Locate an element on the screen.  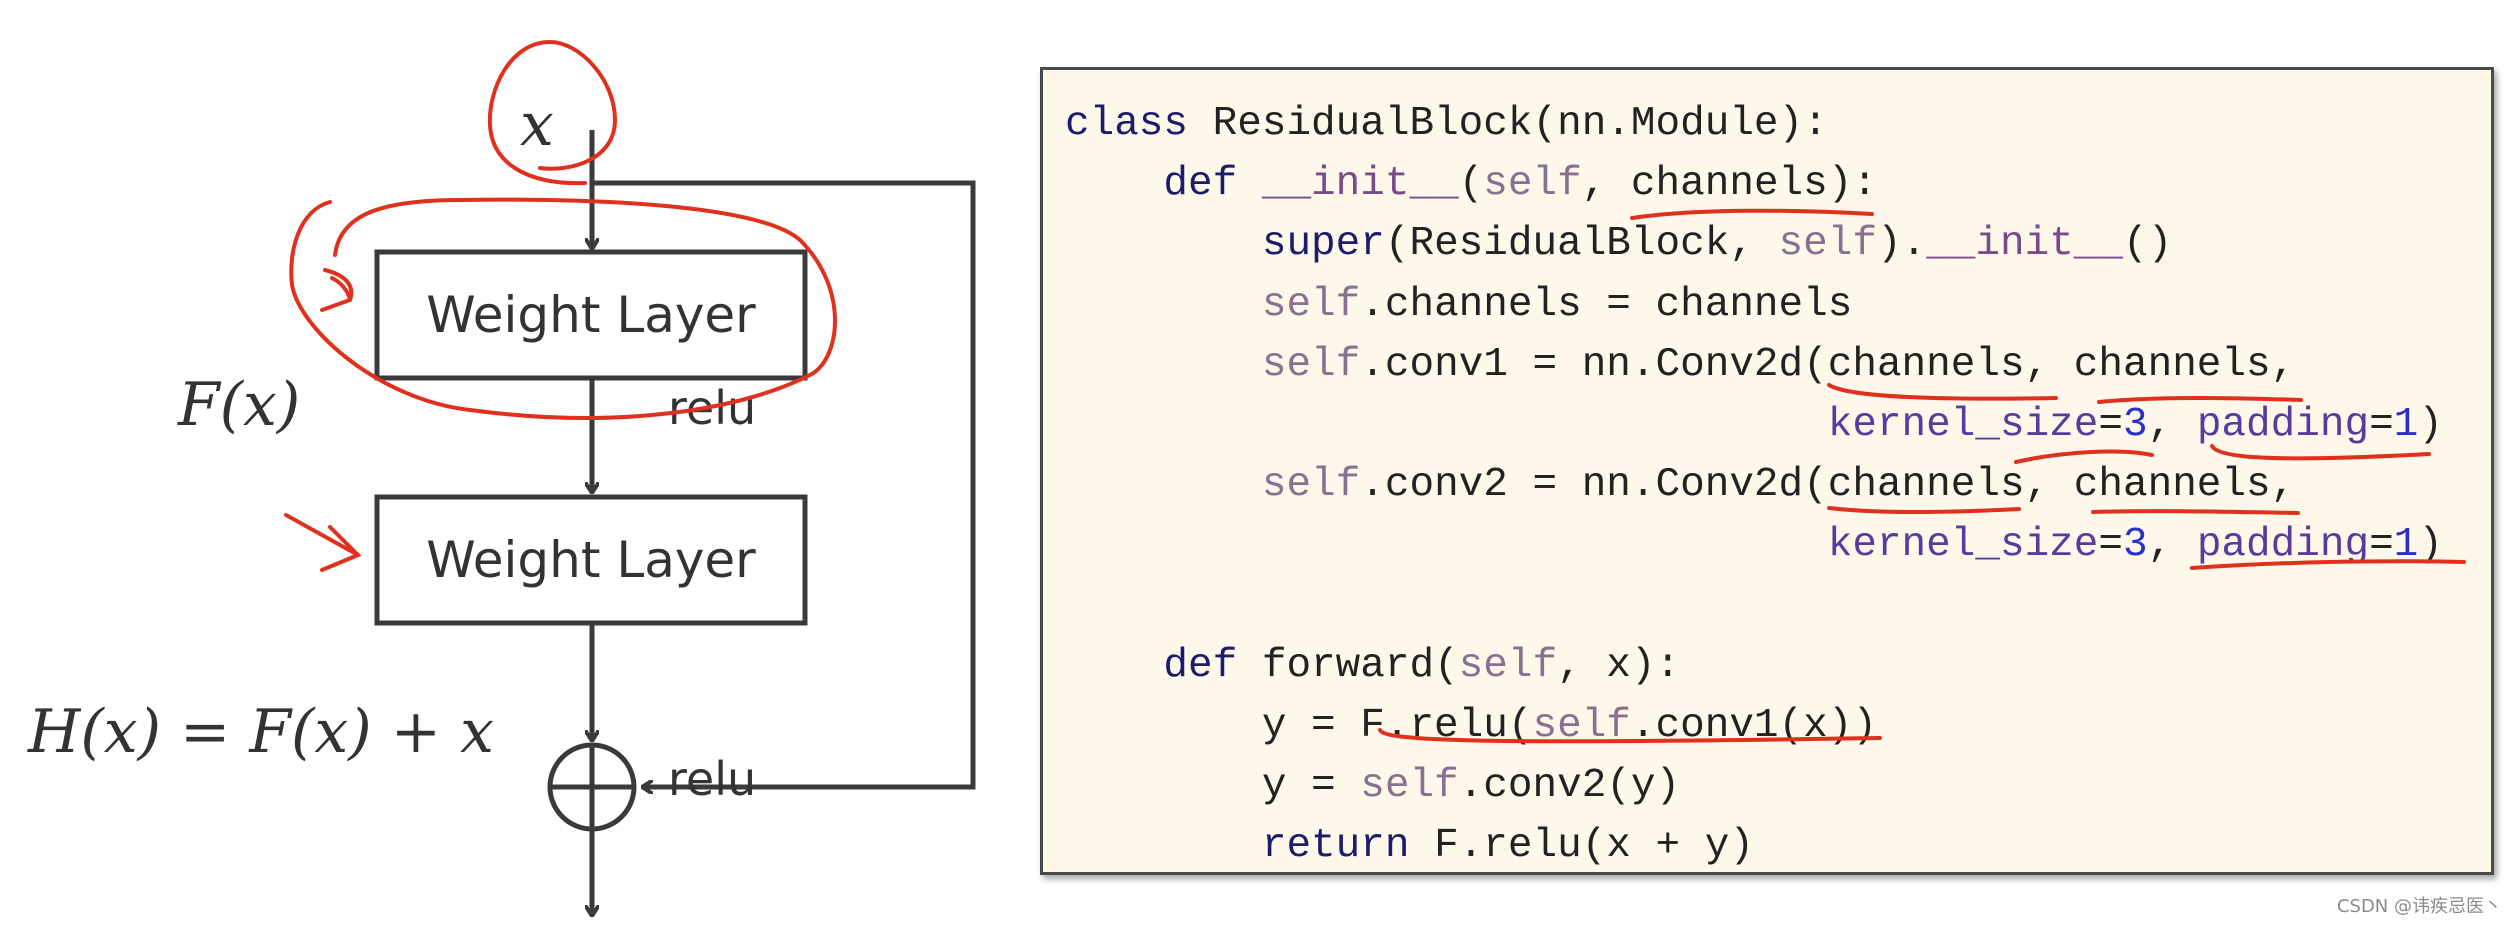
weight-layer-1-label: Weight Layer is located at coordinates (591, 315).